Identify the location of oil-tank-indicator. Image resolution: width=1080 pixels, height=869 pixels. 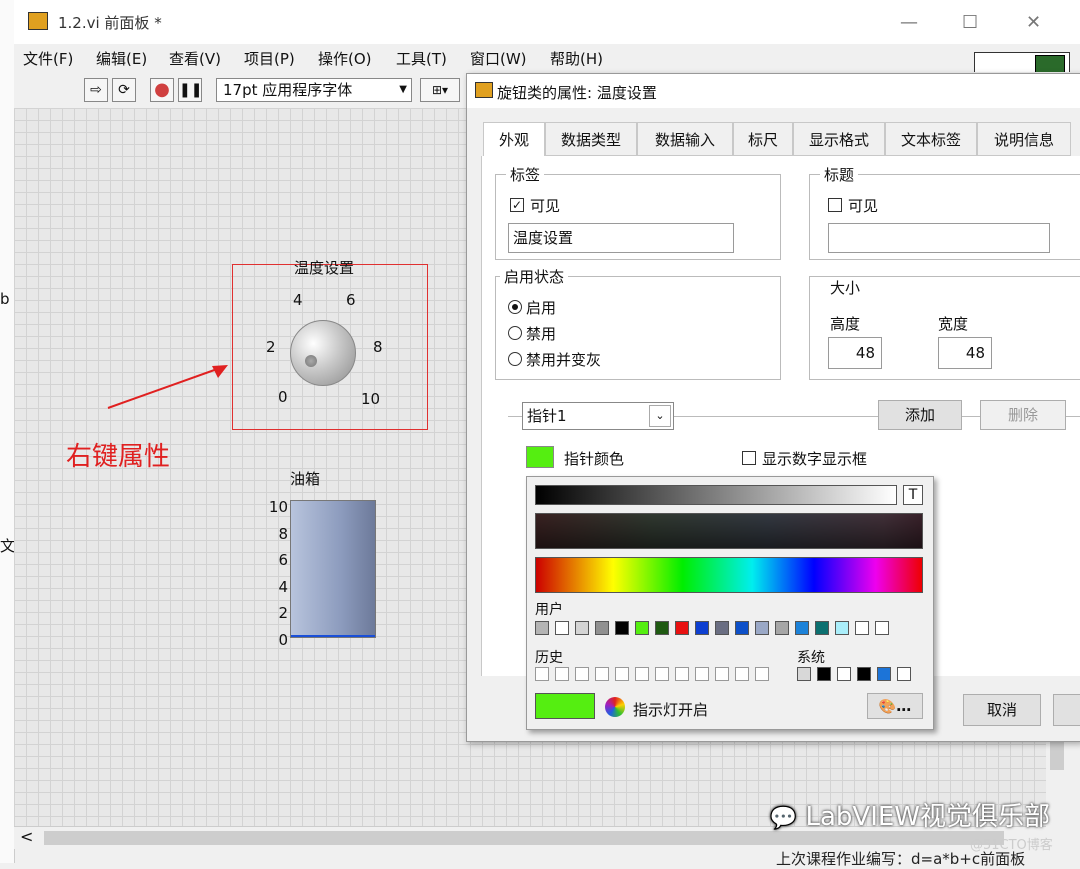
(333, 569).